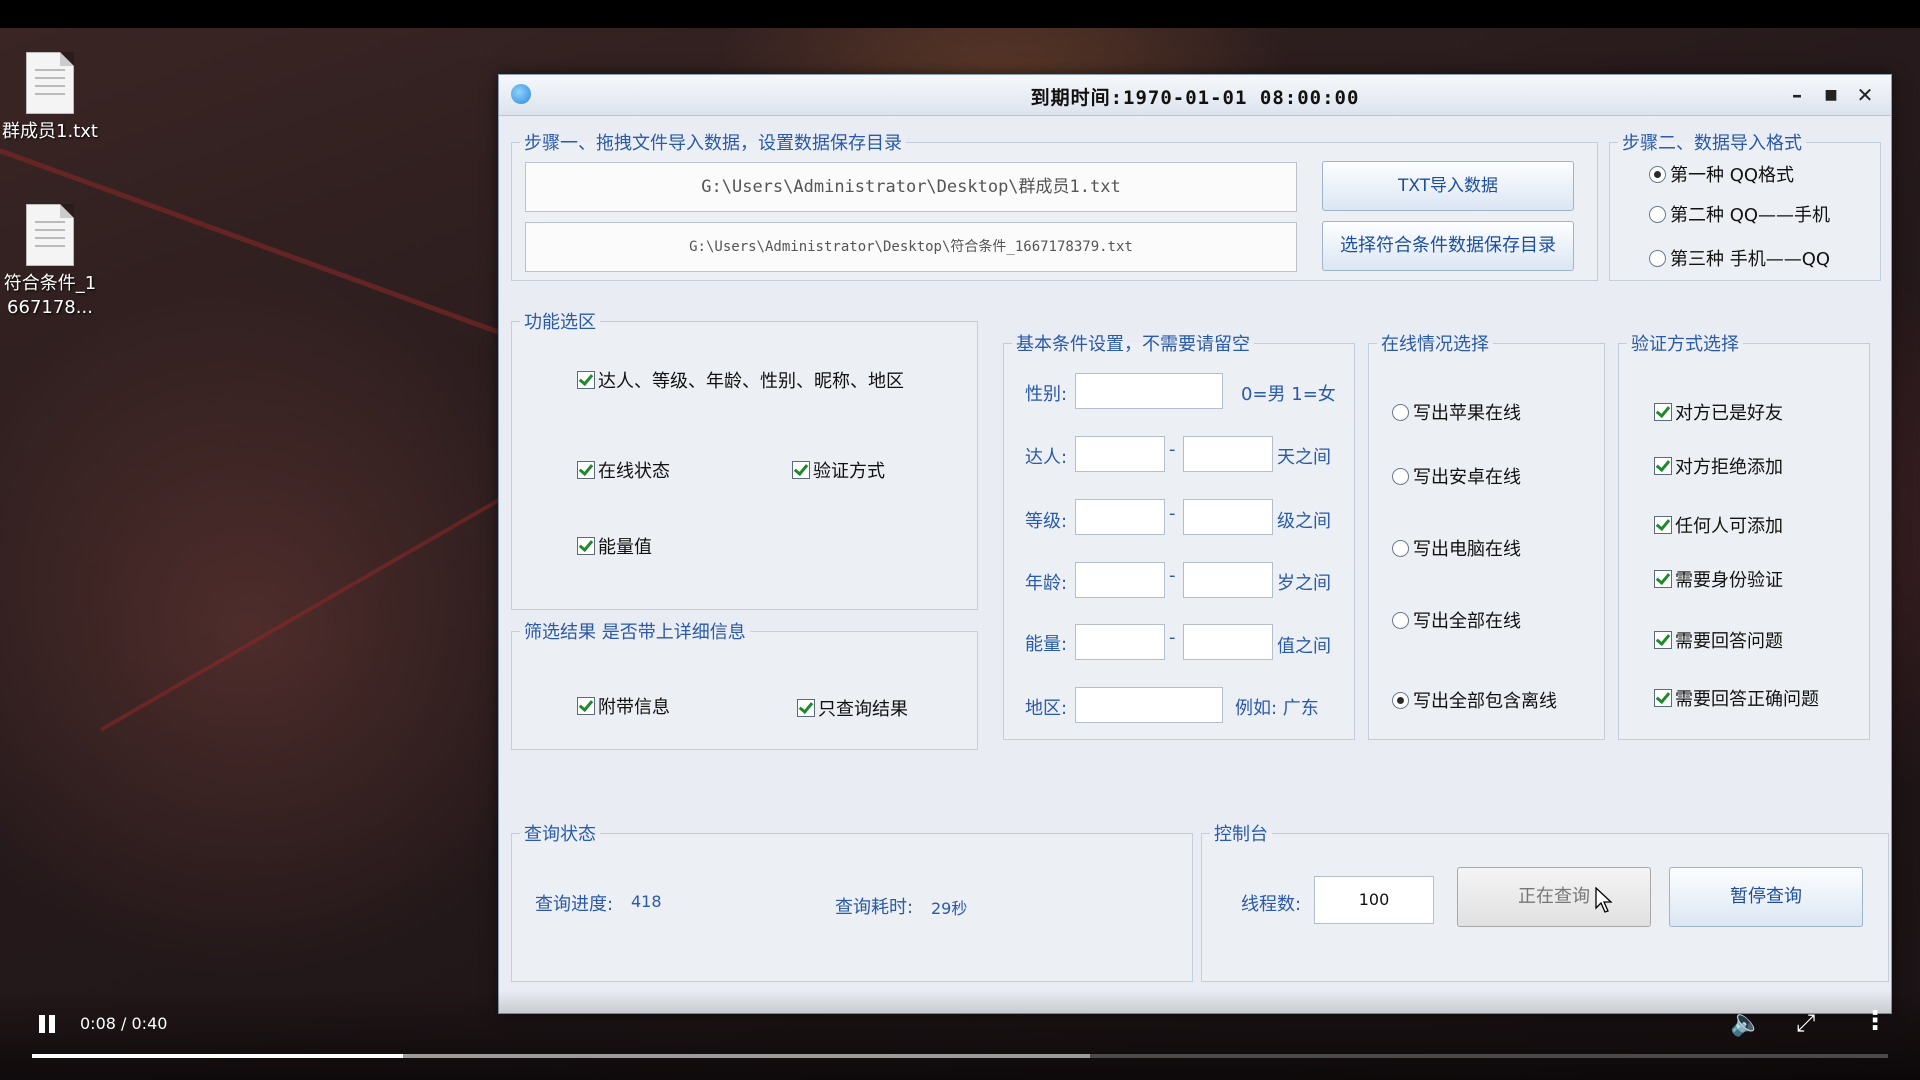 The image size is (1920, 1080). Describe the element at coordinates (1554, 897) in the screenshot. I see `querying-button: 正在查询` at that location.